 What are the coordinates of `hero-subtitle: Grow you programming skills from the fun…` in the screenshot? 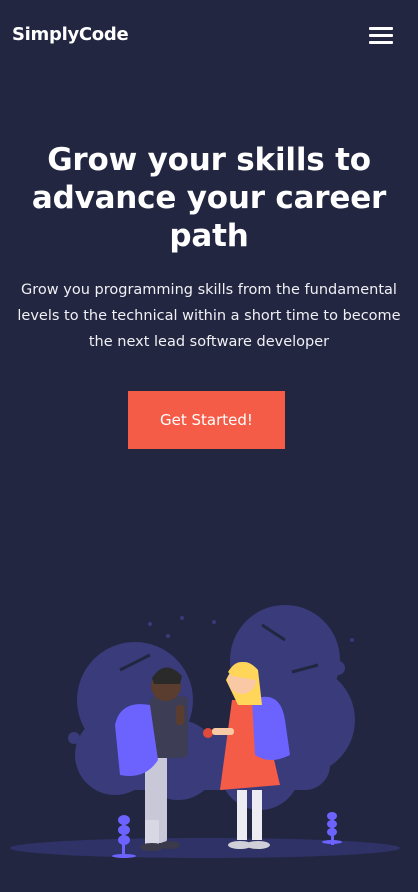 It's located at (209, 316).